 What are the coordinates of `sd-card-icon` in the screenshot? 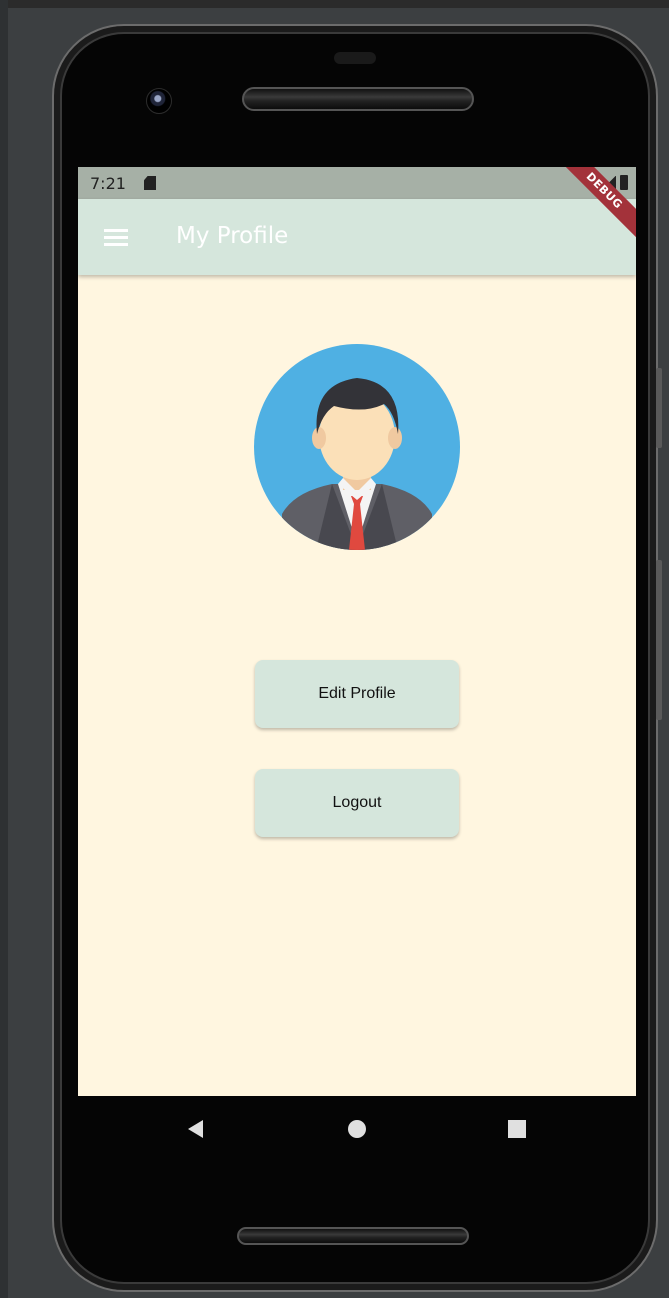 It's located at (150, 183).